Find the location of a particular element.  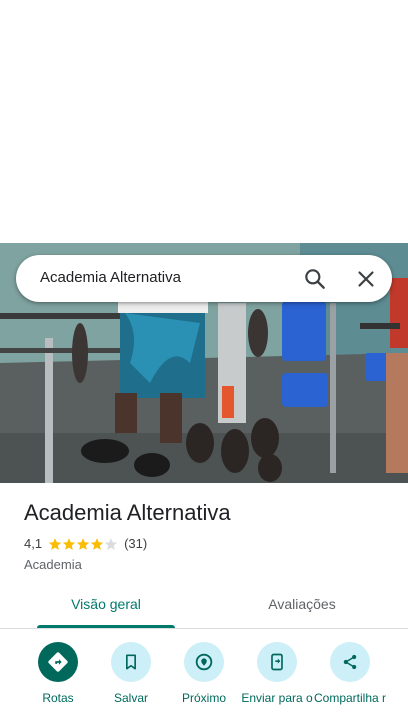

place-title: Academia Alternativa is located at coordinates (127, 512).